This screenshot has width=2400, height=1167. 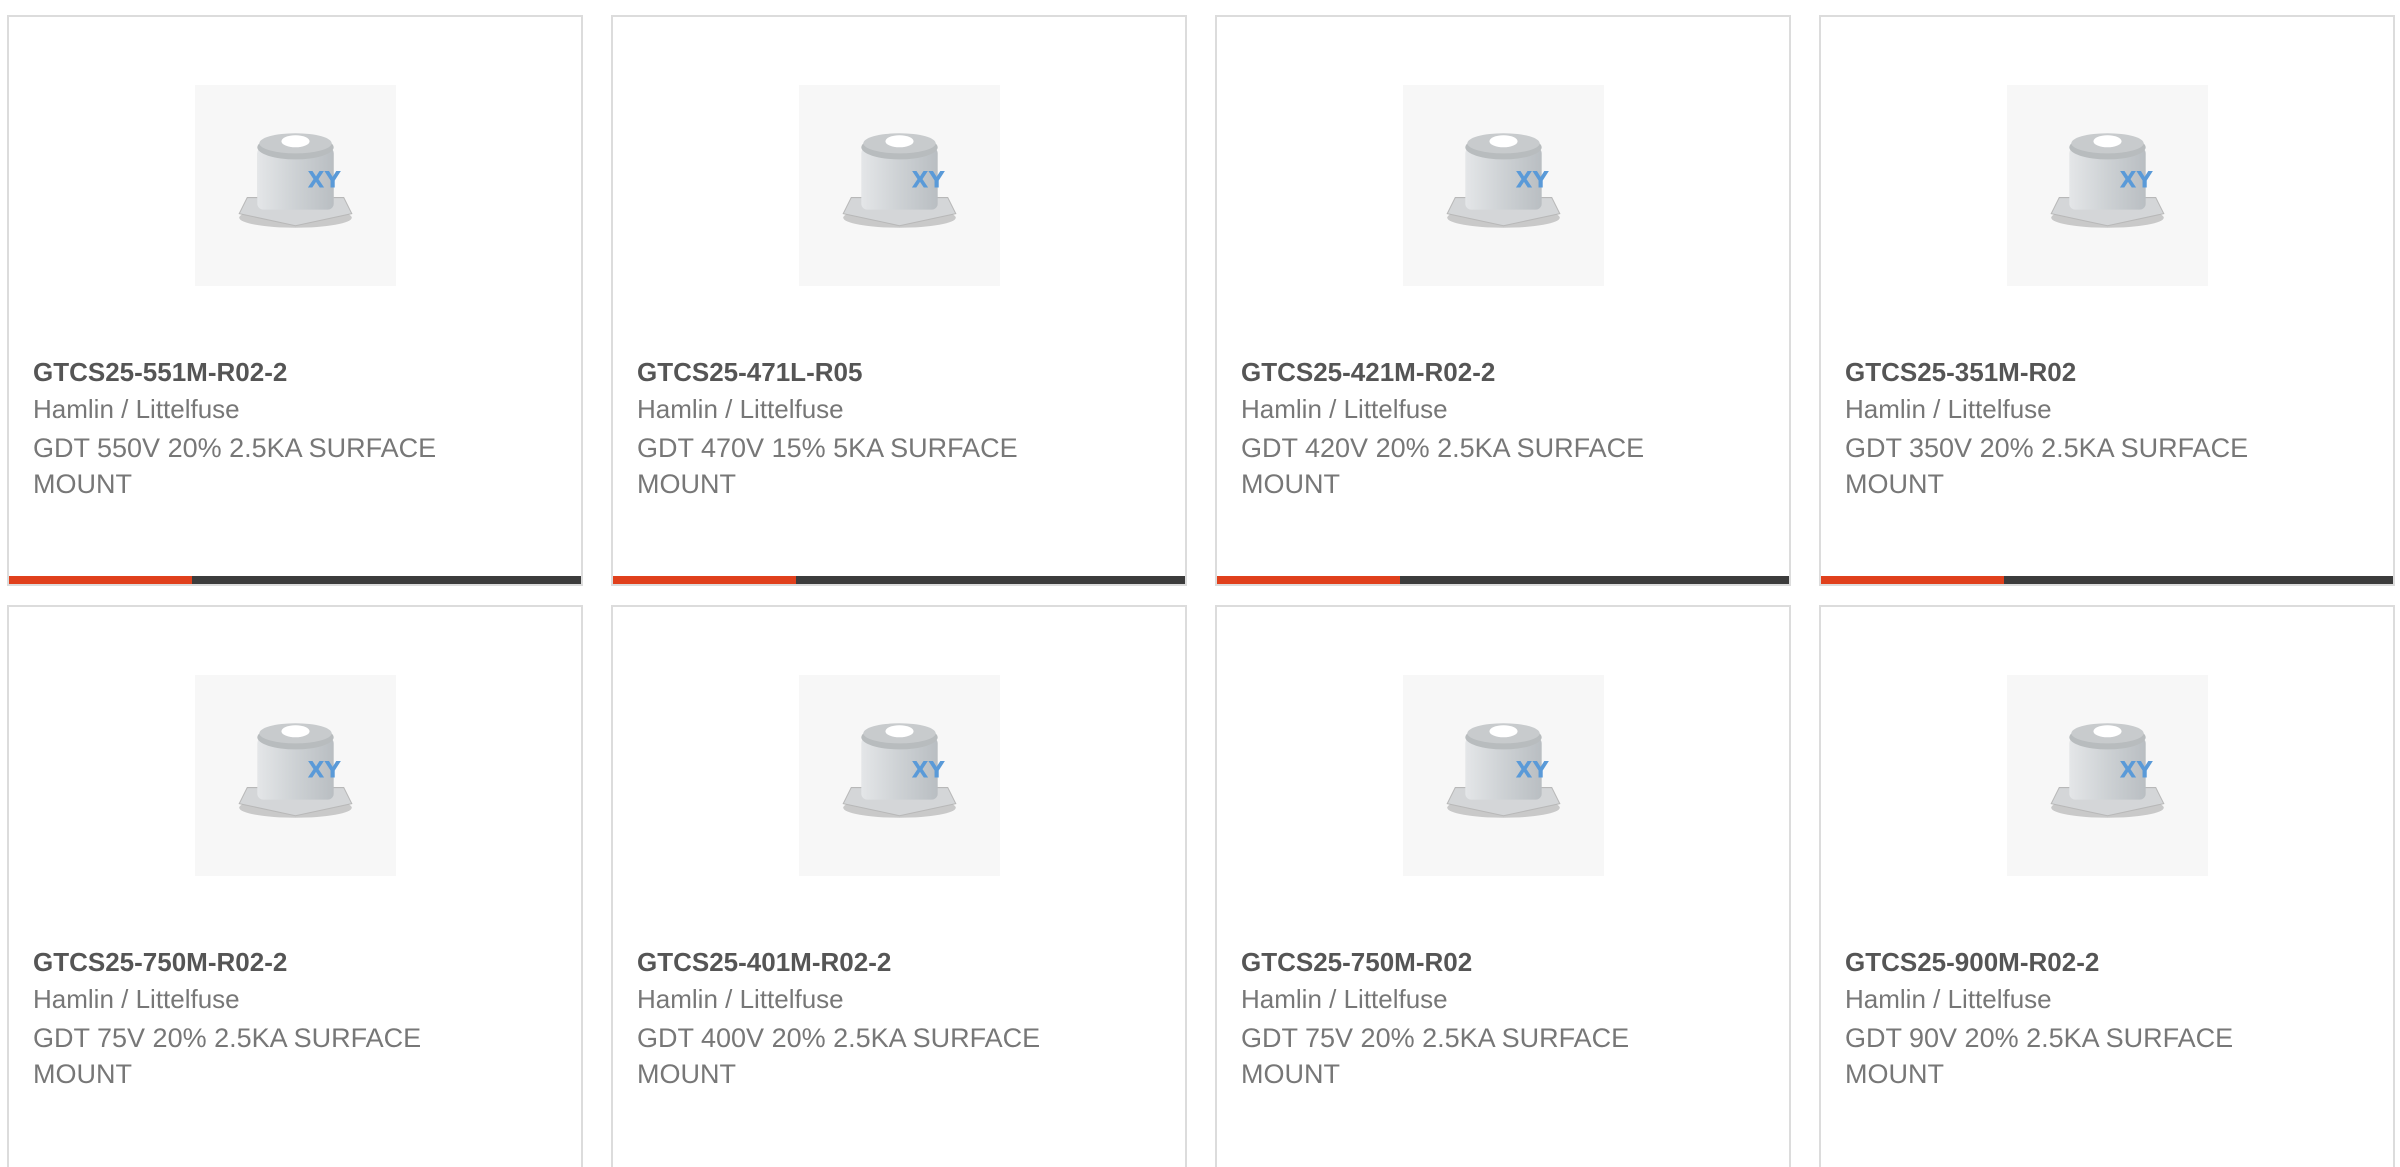 I want to click on part-number: GTCS25-900M-R02-2, so click(x=1972, y=962).